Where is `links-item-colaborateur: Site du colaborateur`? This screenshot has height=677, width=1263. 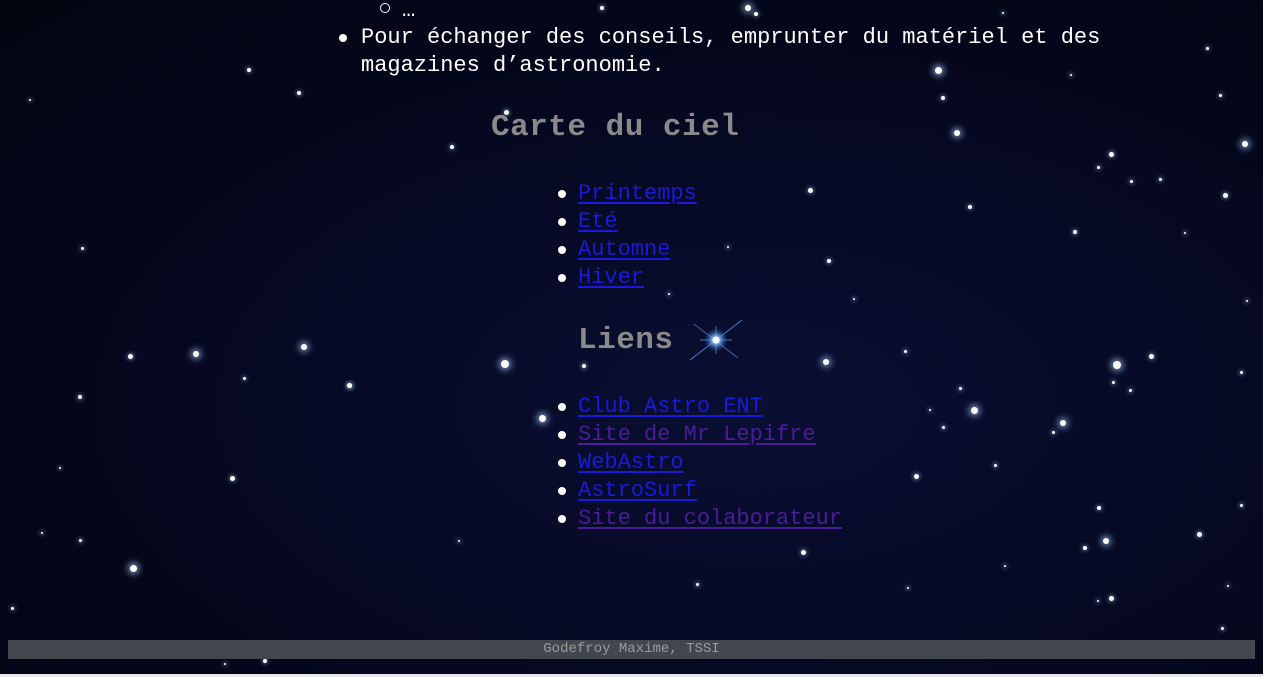
links-item-colaborateur: Site du colaborateur is located at coordinates (700, 519).